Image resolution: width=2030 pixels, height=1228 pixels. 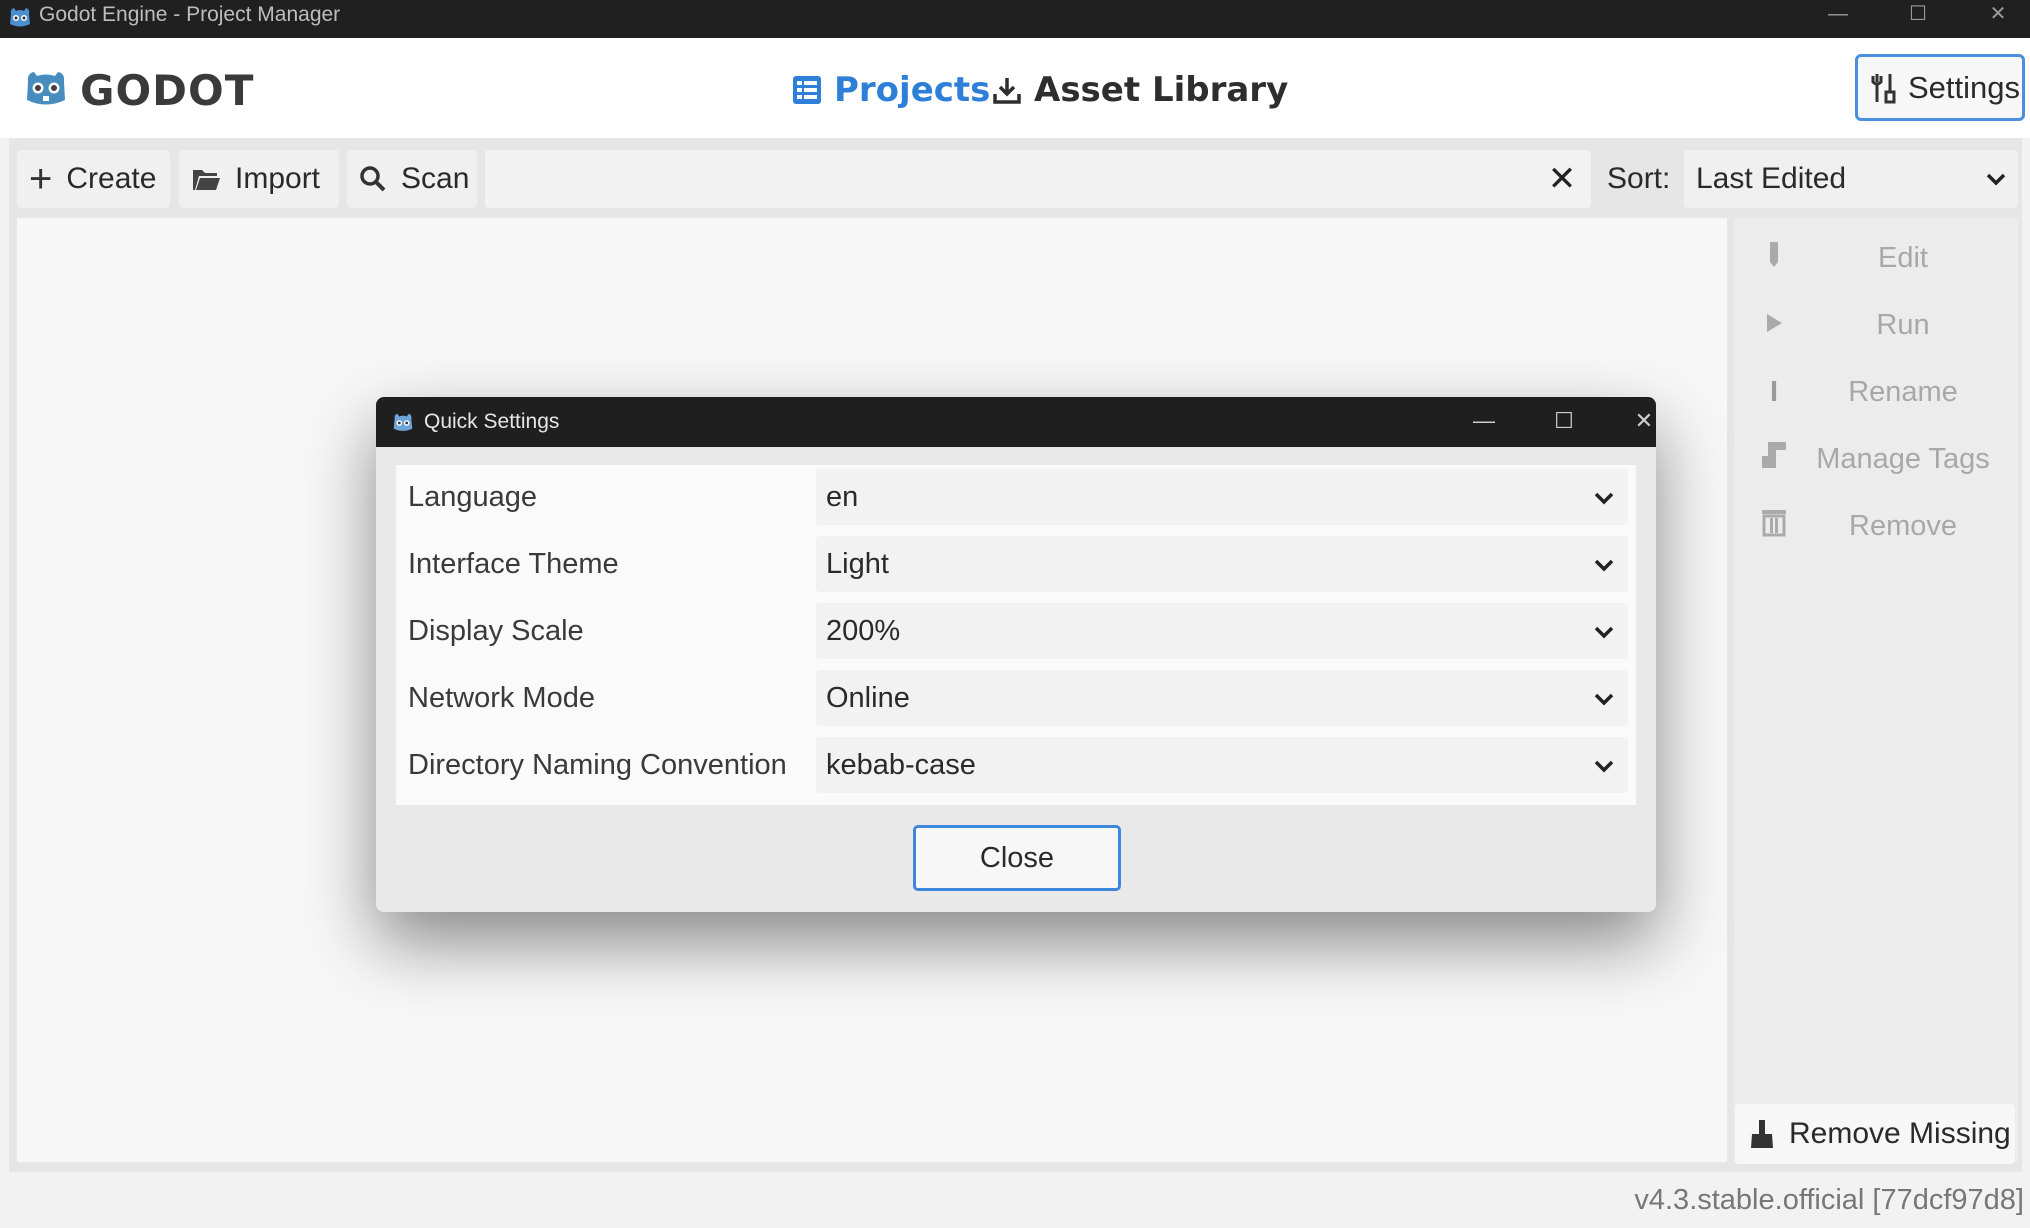 What do you see at coordinates (1964, 87) in the screenshot?
I see `settings-label: Settings` at bounding box center [1964, 87].